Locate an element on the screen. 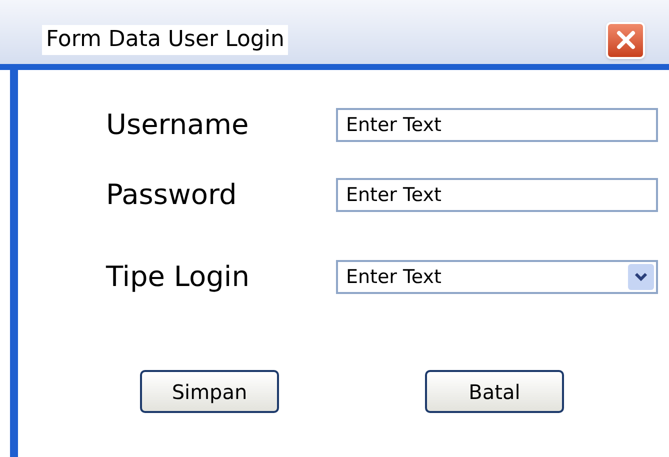 The width and height of the screenshot is (669, 457). dropdown-button is located at coordinates (641, 277).